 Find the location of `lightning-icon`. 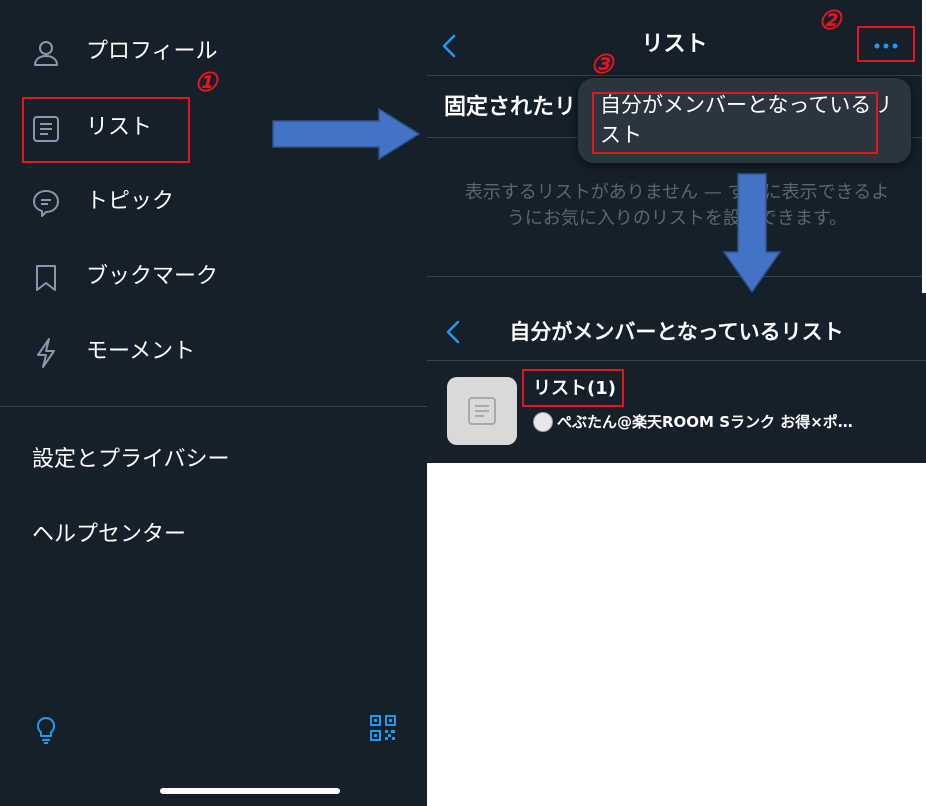

lightning-icon is located at coordinates (46, 353).